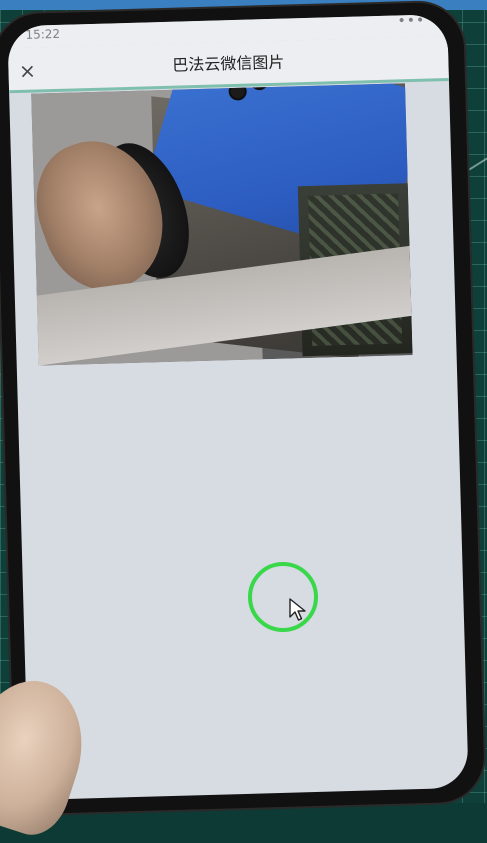 This screenshot has width=487, height=843. What do you see at coordinates (411, 21) in the screenshot?
I see `menu-dots-icon: •••` at bounding box center [411, 21].